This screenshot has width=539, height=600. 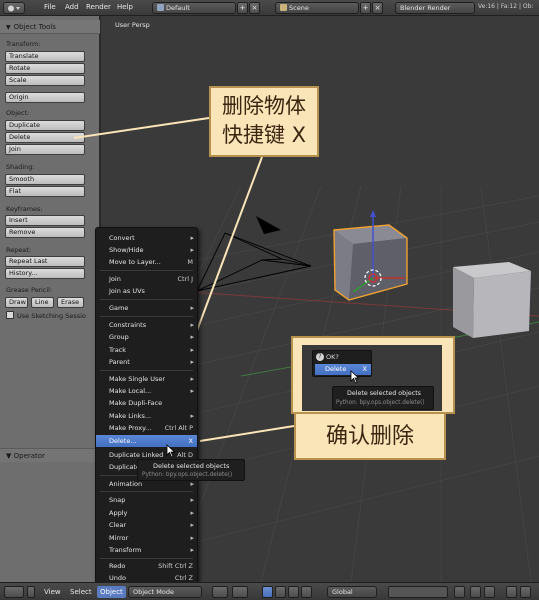 What do you see at coordinates (194, 8) in the screenshot?
I see `screen-layout-field: Default` at bounding box center [194, 8].